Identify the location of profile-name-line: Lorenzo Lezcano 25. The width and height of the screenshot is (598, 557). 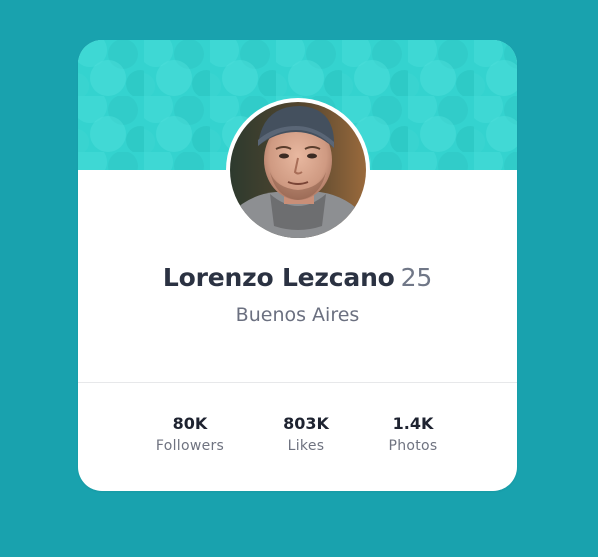
(297, 278).